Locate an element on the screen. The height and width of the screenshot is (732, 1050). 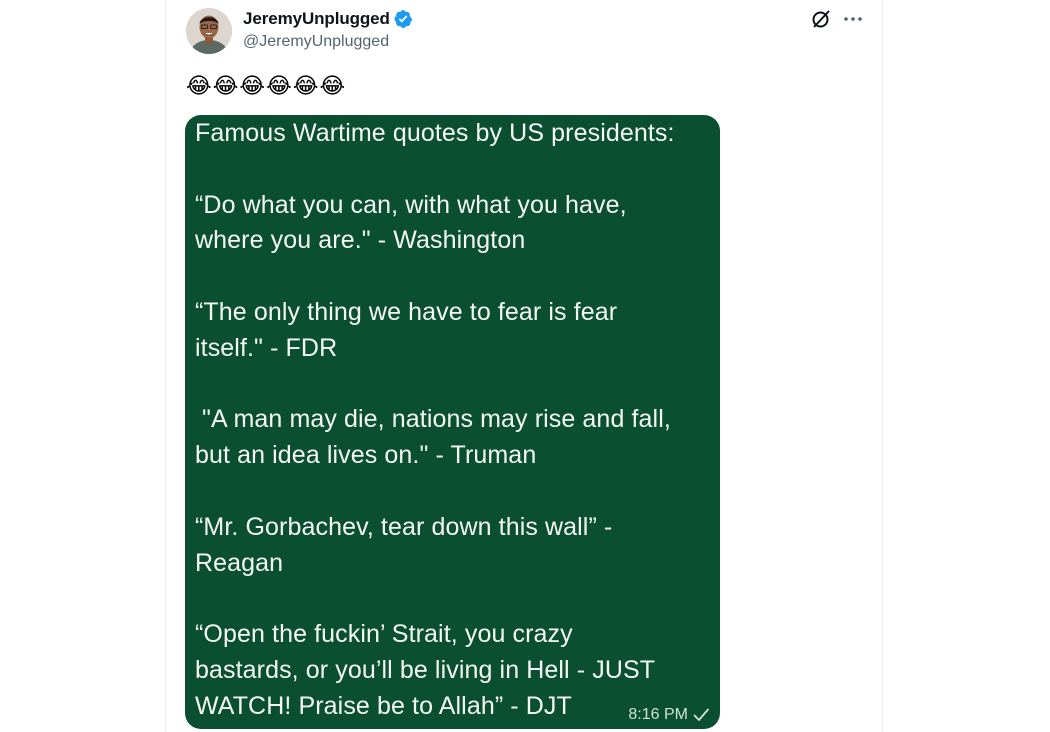
message-line: Famous Wartime quotes by US presidents: is located at coordinates (435, 133).